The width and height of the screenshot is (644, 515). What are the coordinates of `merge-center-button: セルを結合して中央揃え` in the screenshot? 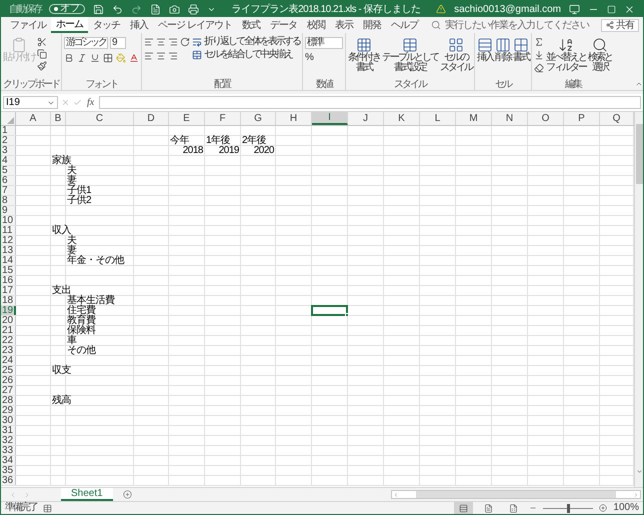 It's located at (246, 55).